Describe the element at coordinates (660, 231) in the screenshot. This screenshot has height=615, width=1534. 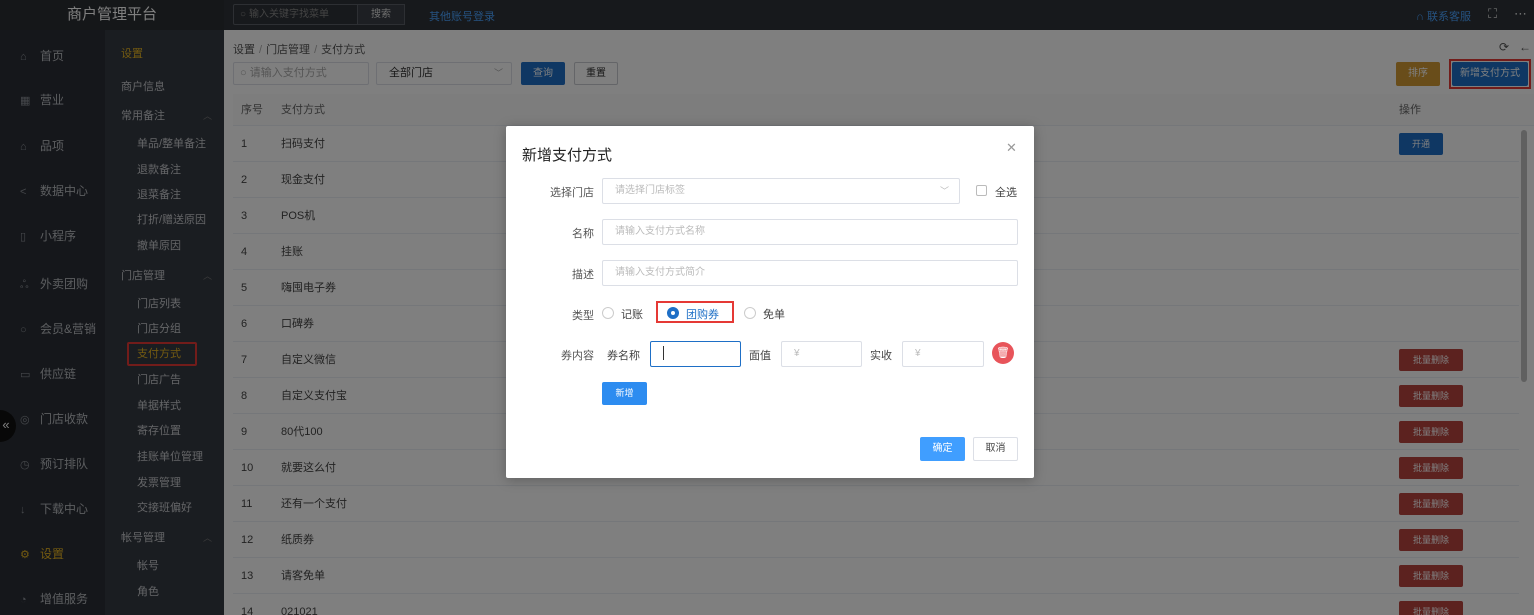
I see `name-placeholder: 请输入支付方式名称` at that location.